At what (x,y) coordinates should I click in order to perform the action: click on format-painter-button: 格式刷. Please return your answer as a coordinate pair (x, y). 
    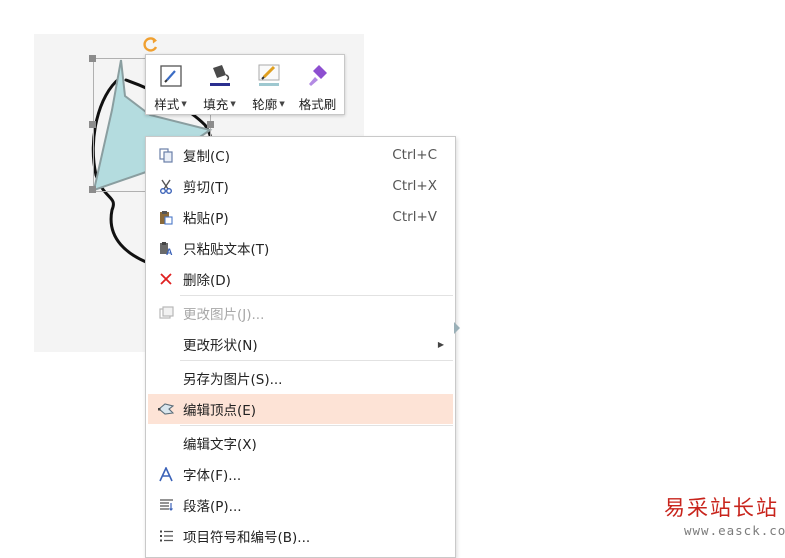
    Looking at the image, I should click on (317, 84).